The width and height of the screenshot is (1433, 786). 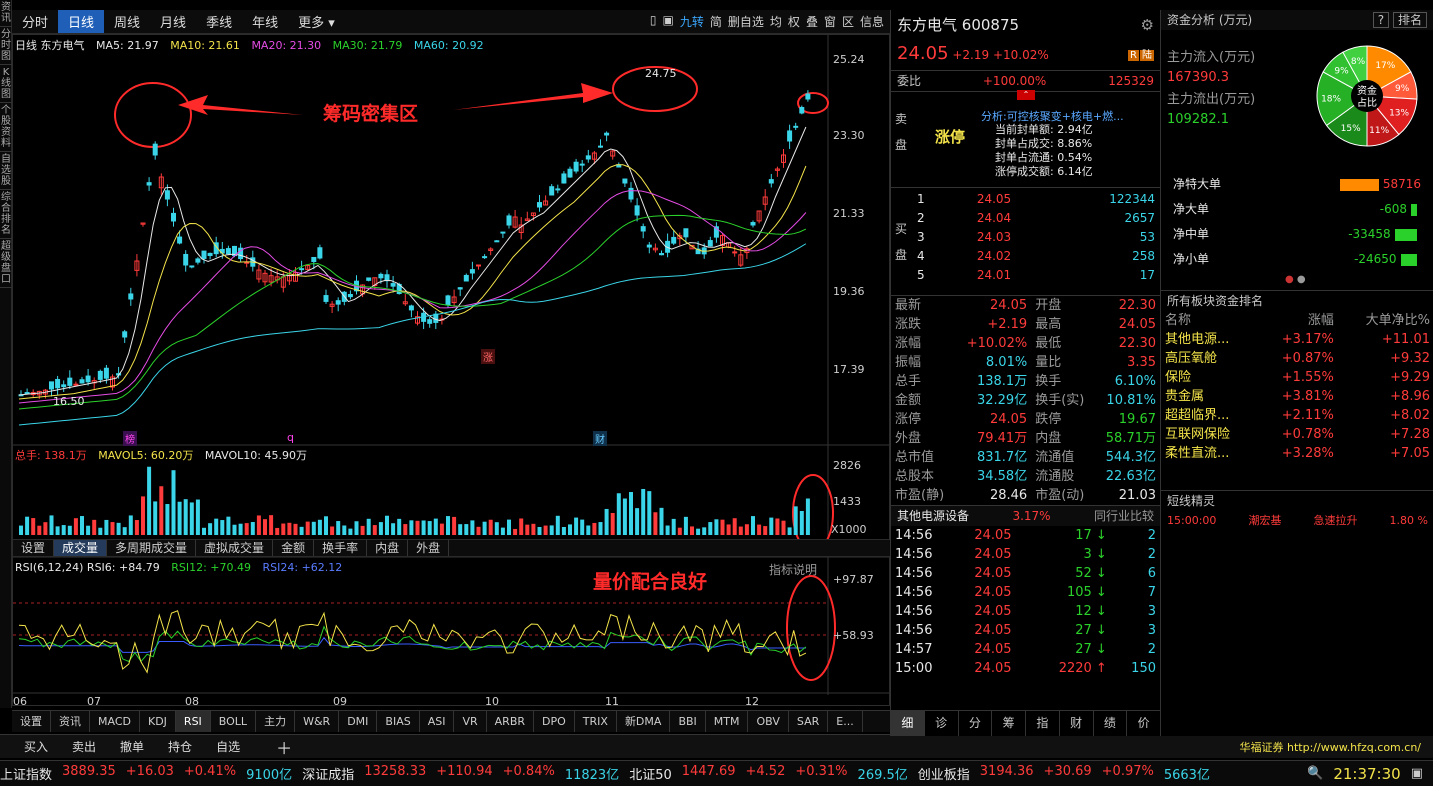 What do you see at coordinates (716, 21) in the screenshot?
I see `toolbar-1: 简` at bounding box center [716, 21].